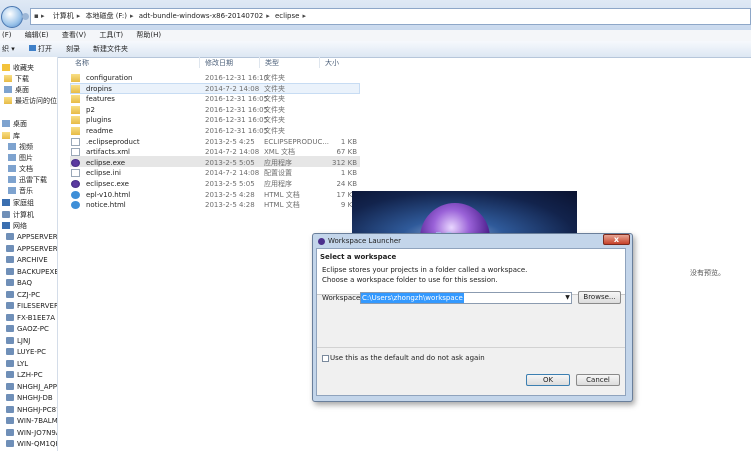 This screenshot has height=451, width=751. Describe the element at coordinates (12, 190) in the screenshot. I see `music-icon` at that location.